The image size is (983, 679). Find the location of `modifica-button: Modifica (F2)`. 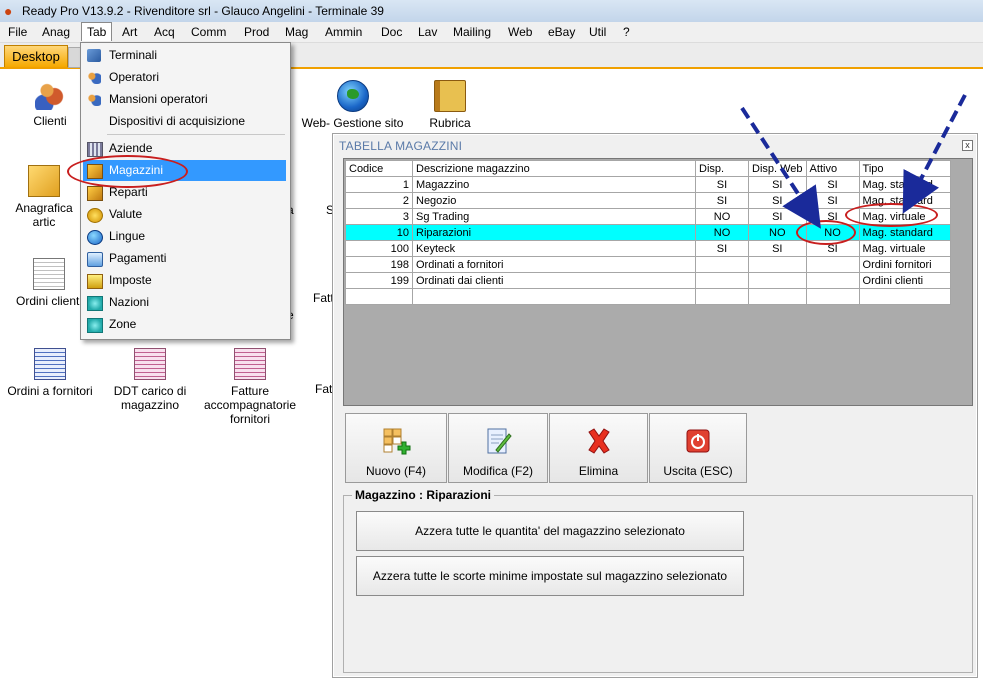

modifica-button: Modifica (F2) is located at coordinates (498, 448).